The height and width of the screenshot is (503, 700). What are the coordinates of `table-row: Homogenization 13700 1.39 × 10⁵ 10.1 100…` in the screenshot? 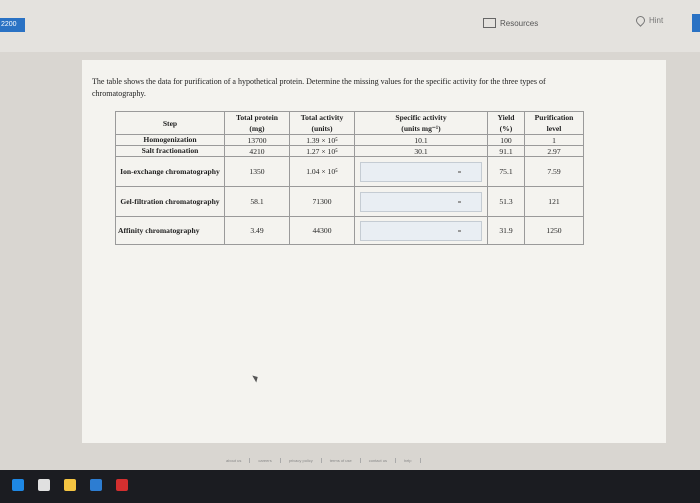 It's located at (349, 140).